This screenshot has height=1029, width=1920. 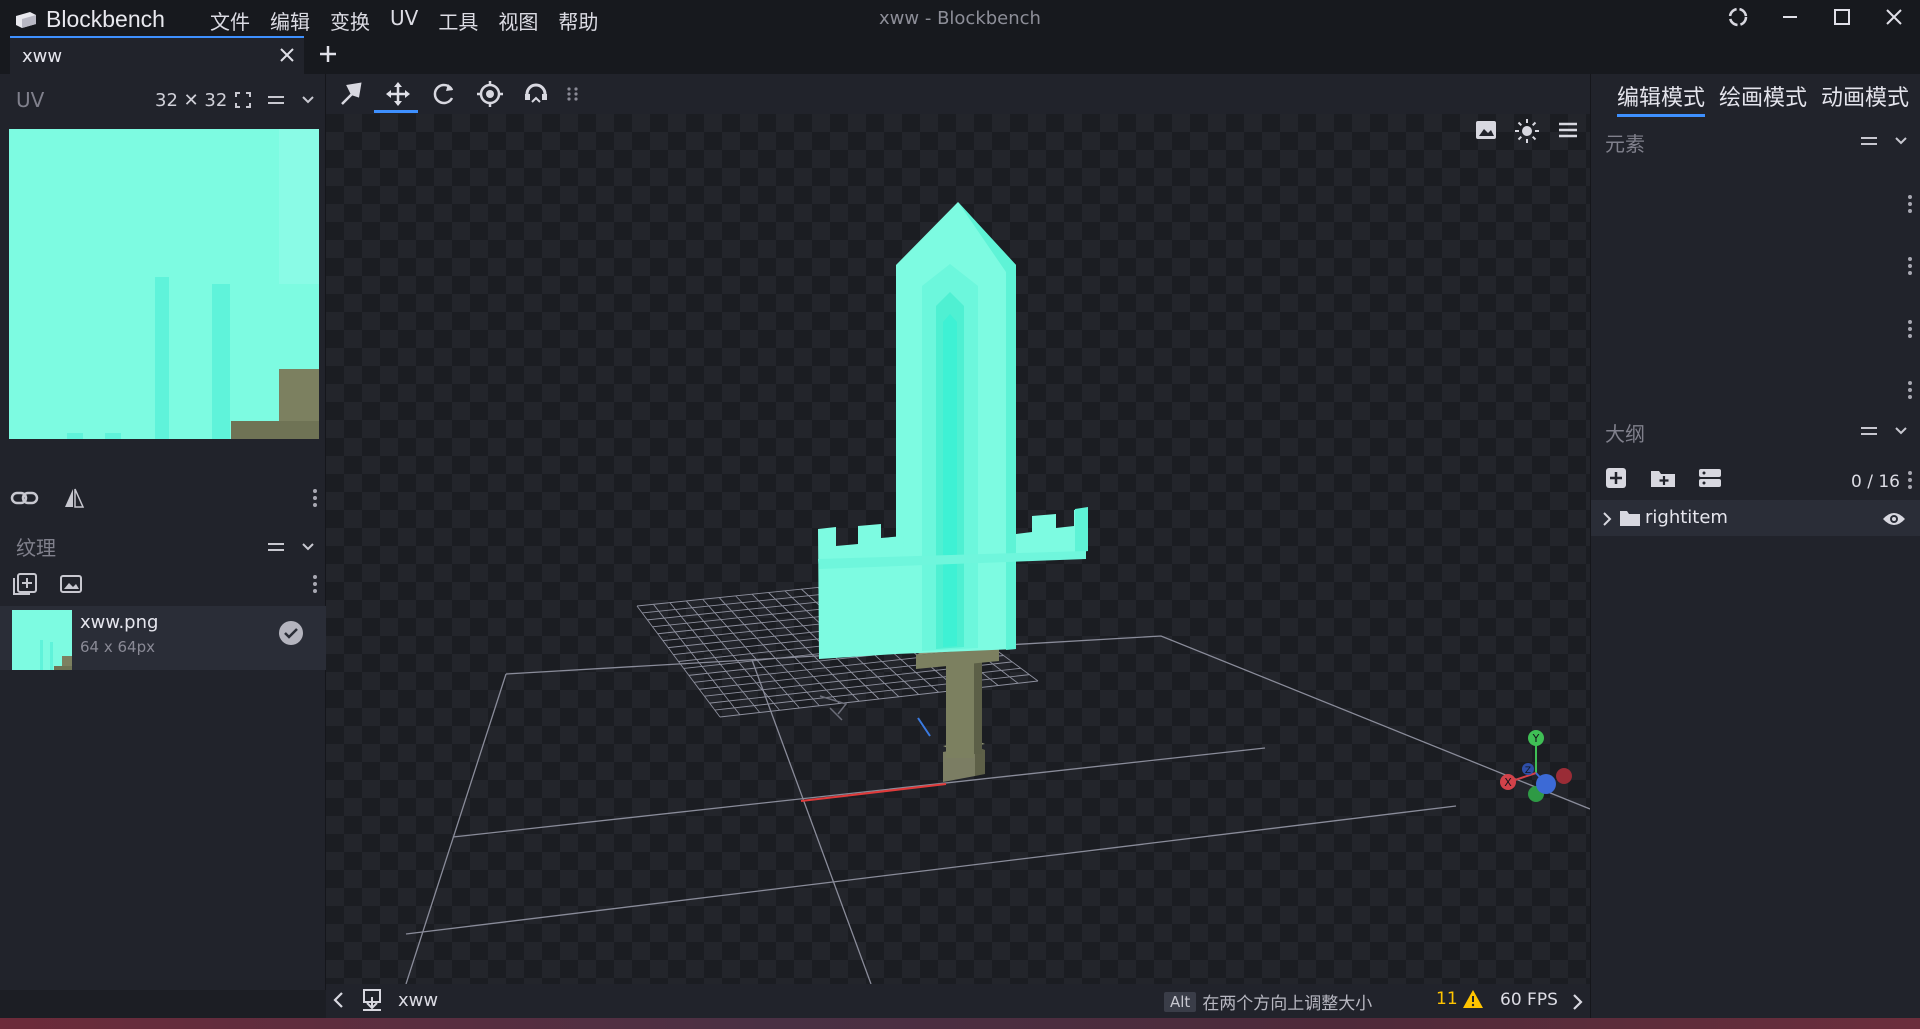 I want to click on uv-editor-canvas, so click(x=164, y=284).